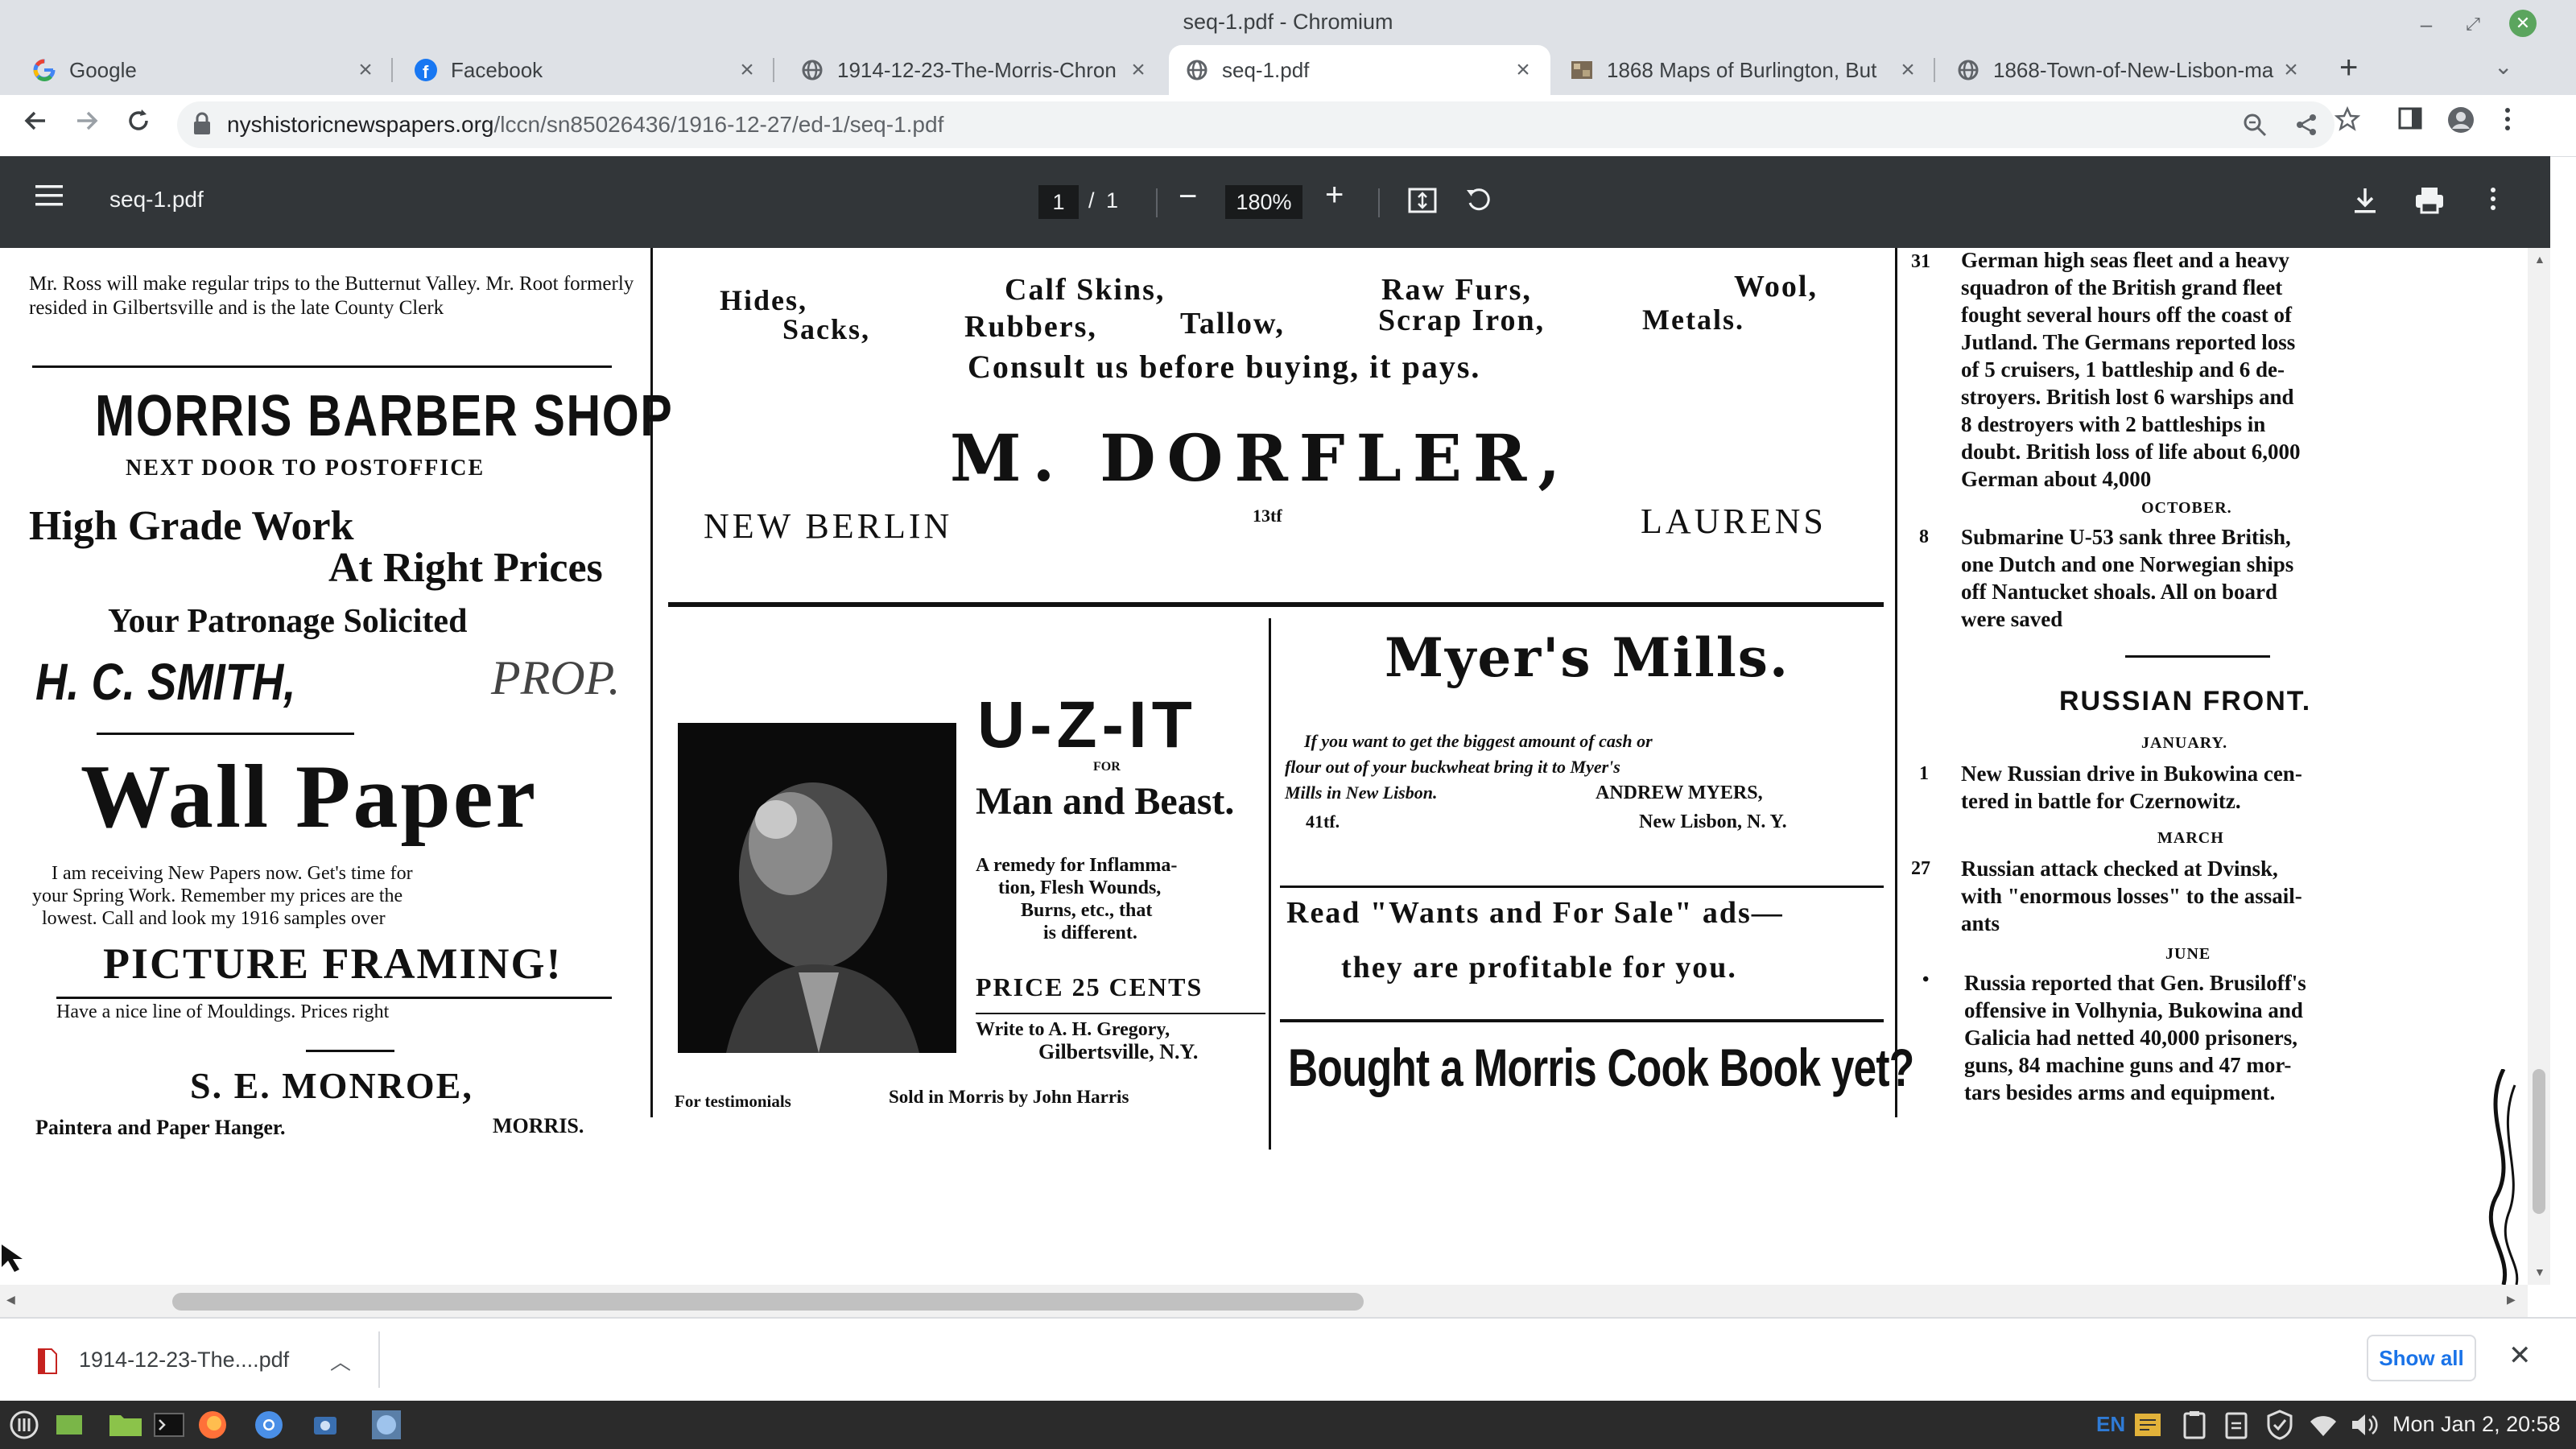 Image resolution: width=2576 pixels, height=1449 pixels. What do you see at coordinates (2125, 260) in the screenshot?
I see `chronology-line: German high seas fleet and a heavy` at bounding box center [2125, 260].